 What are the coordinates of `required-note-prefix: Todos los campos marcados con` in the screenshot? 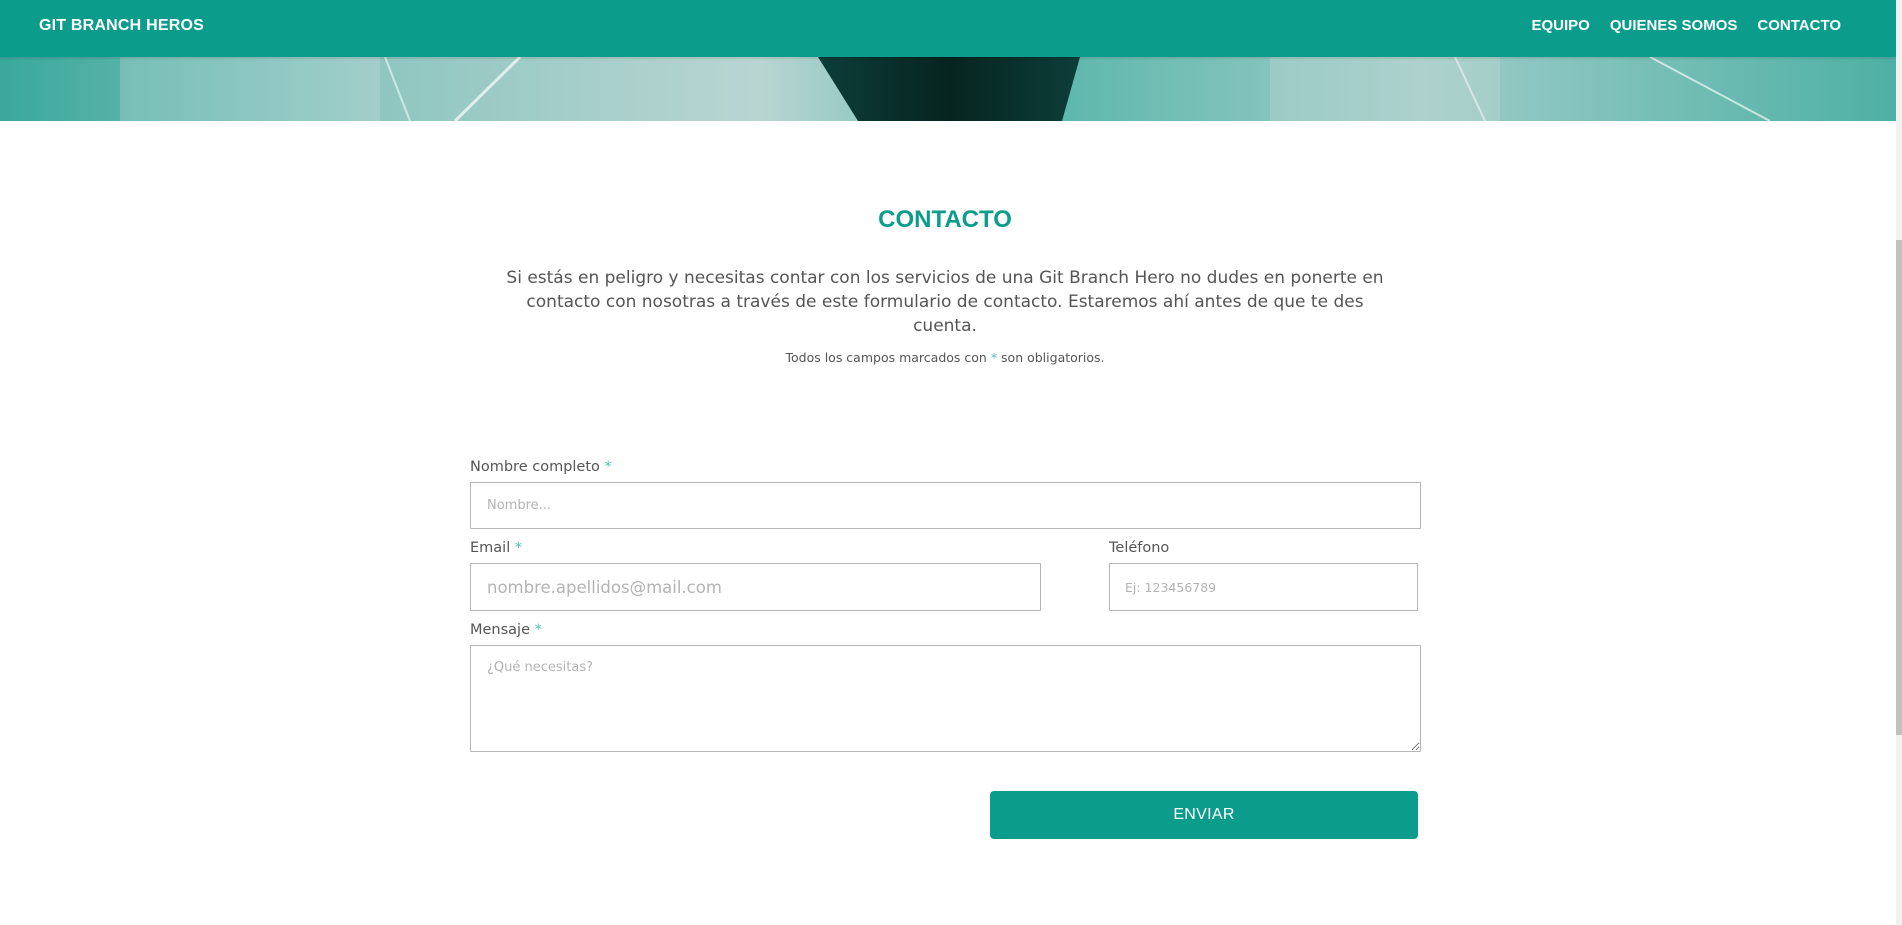 It's located at (886, 357).